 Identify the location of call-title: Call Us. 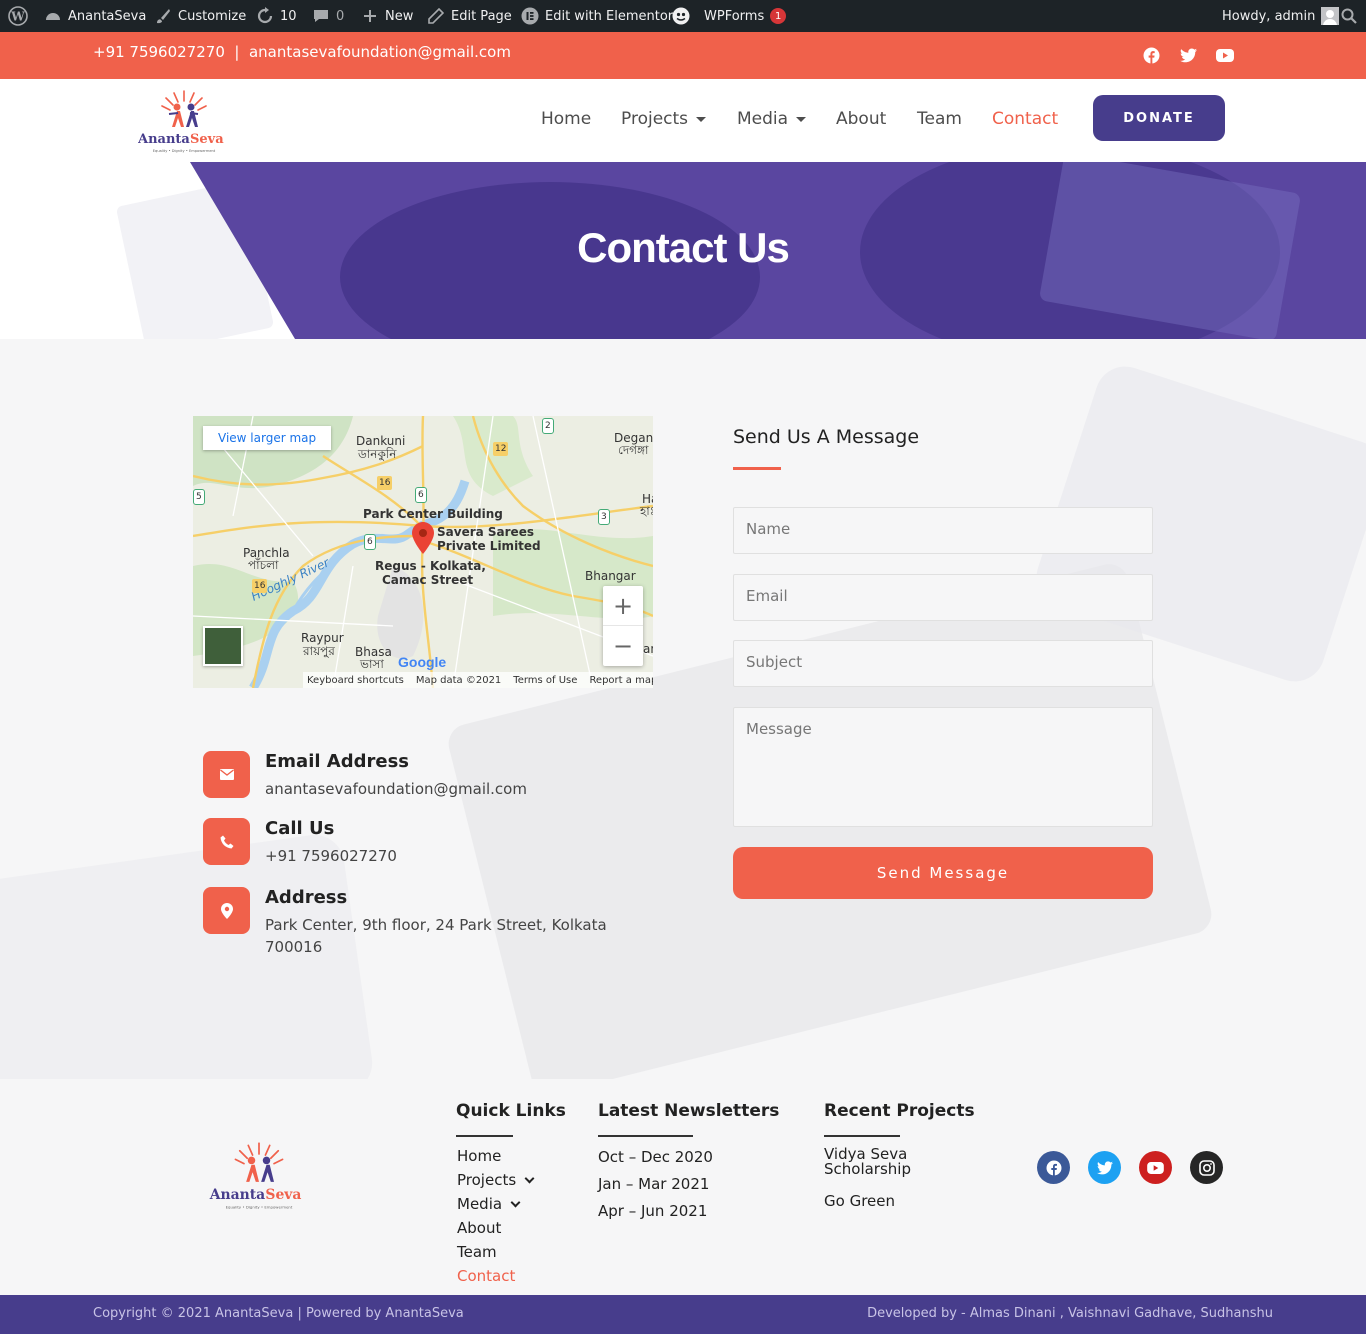
(300, 828).